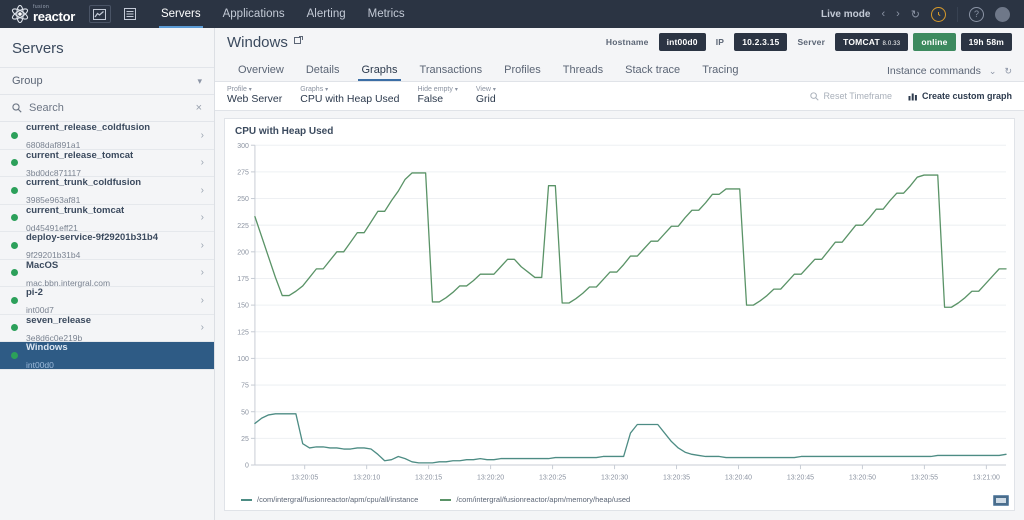 The width and height of the screenshot is (1024, 520). I want to click on svg-text: 13:20:40, so click(738, 477).